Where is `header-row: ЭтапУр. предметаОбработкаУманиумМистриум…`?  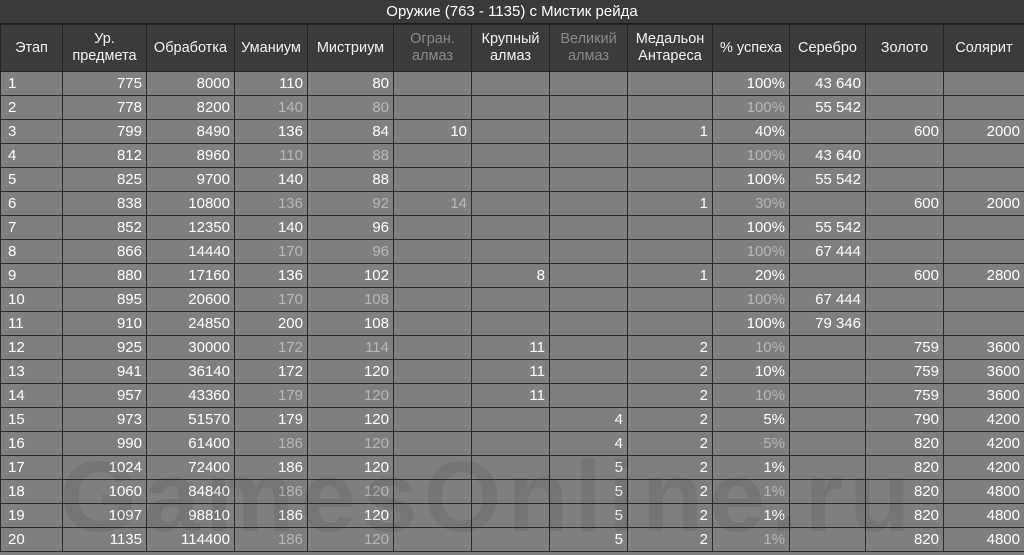 header-row: ЭтапУр. предметаОбработкаУманиумМистриум… is located at coordinates (512, 48).